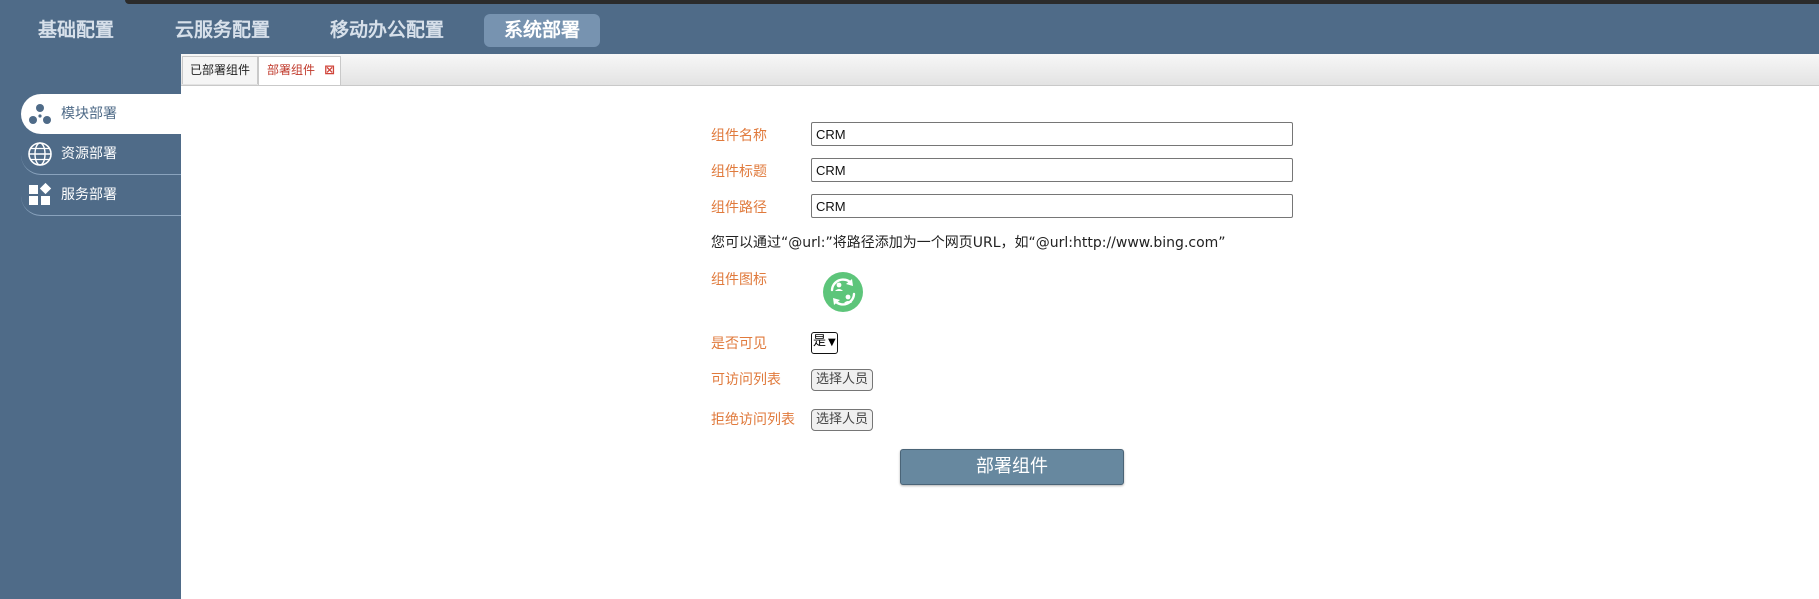 The image size is (1819, 599). I want to click on component-name-label: 组件名称, so click(739, 136).